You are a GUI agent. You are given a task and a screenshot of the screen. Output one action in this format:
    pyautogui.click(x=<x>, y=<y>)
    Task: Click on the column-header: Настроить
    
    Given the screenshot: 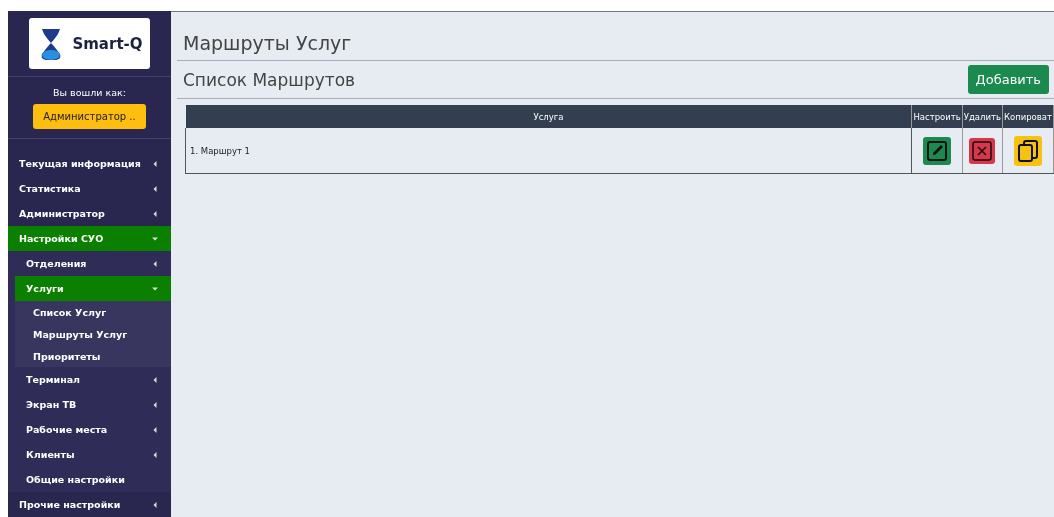 What is the action you would take?
    pyautogui.click(x=937, y=116)
    